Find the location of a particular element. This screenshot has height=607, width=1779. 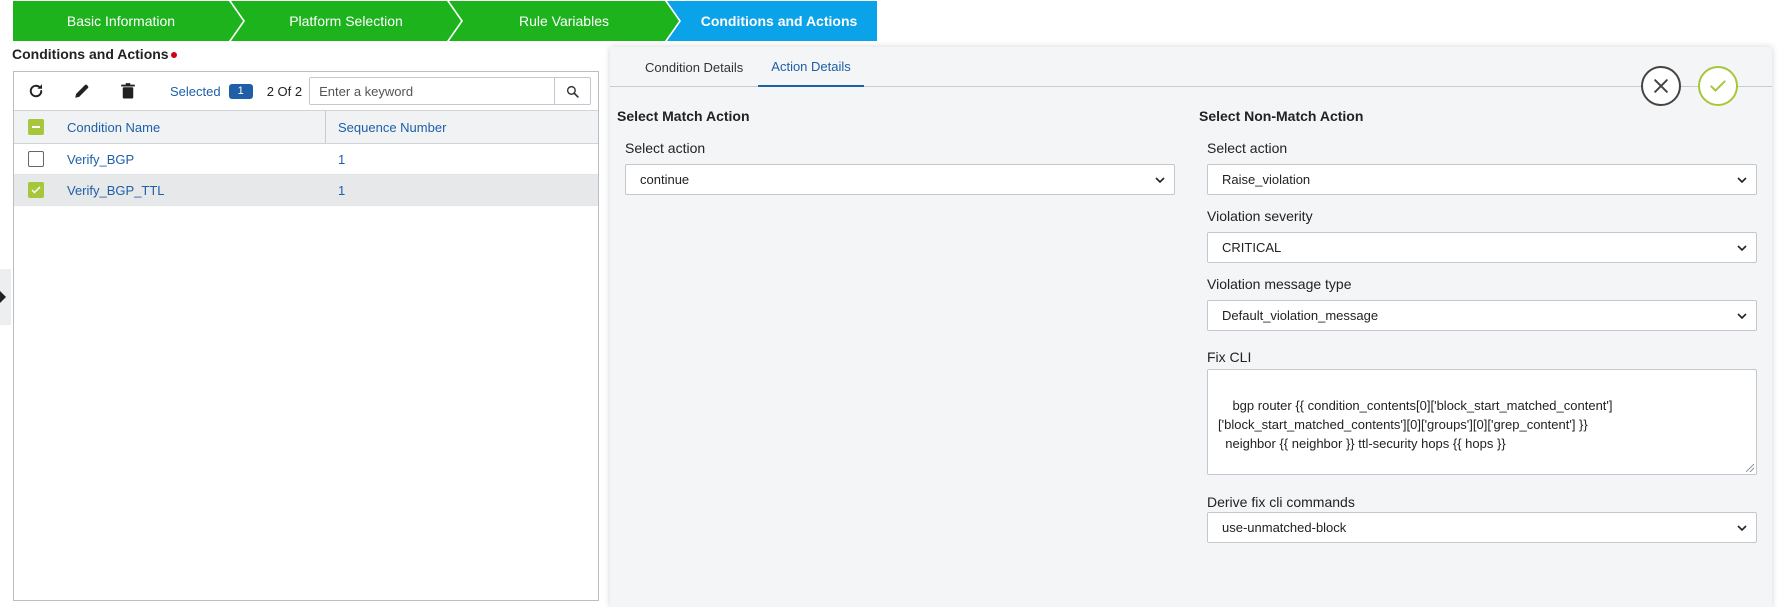

save-button is located at coordinates (1718, 86).